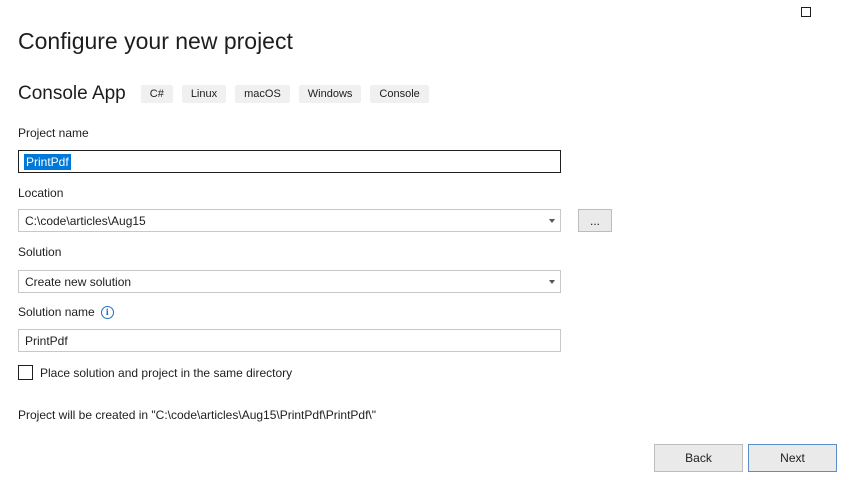  I want to click on location-combobox: C:\code\articles\Aug15, so click(289, 220).